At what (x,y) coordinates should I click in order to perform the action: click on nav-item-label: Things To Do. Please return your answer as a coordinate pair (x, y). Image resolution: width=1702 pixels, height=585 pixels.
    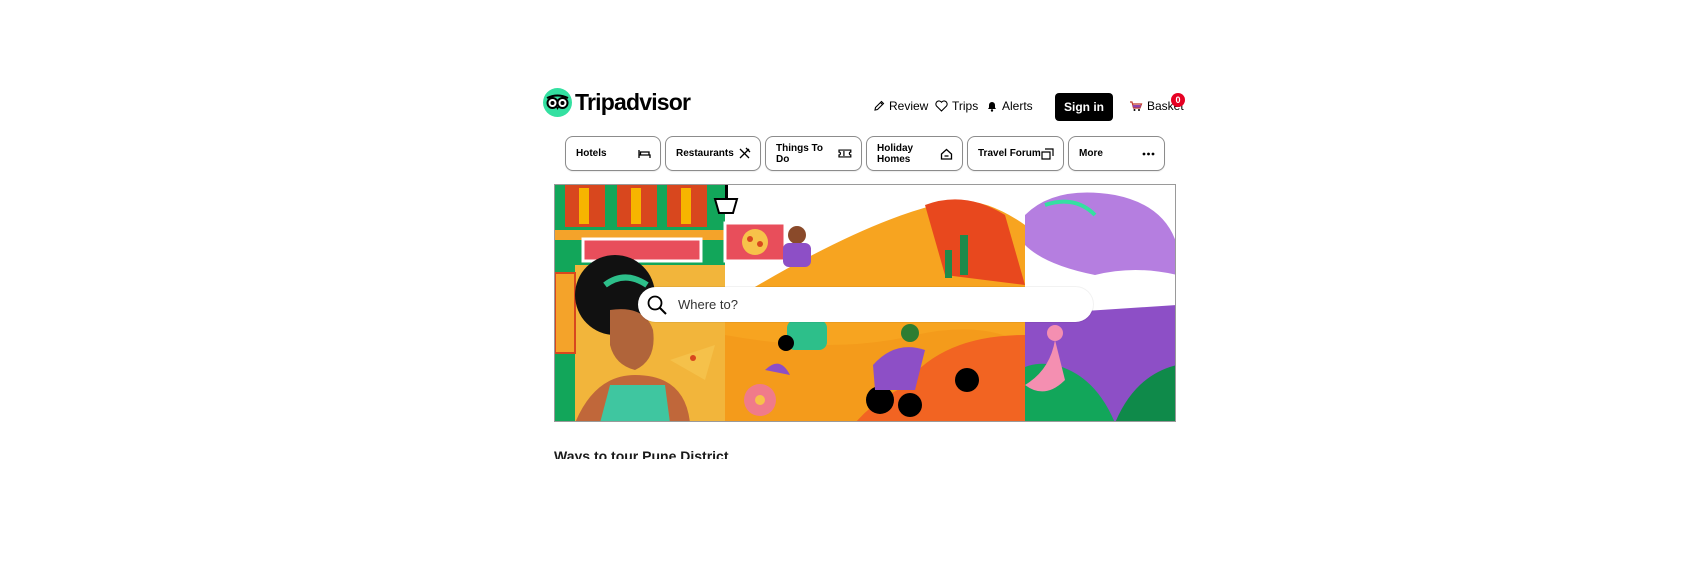
    Looking at the image, I should click on (800, 153).